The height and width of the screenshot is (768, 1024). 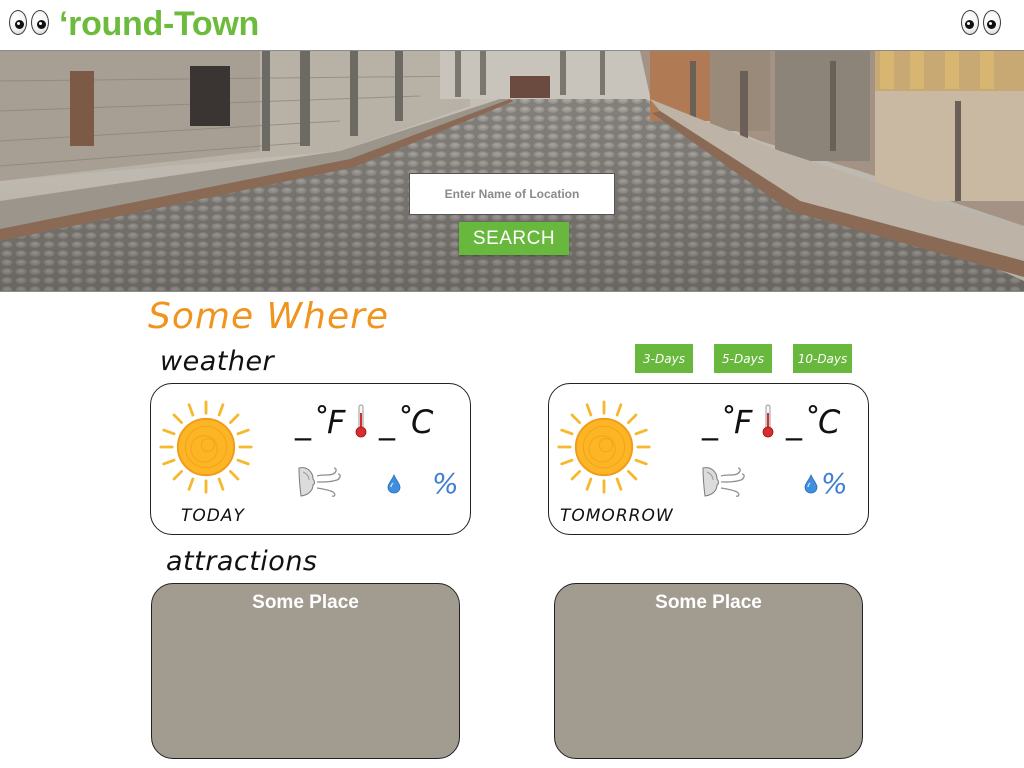 What do you see at coordinates (269, 316) in the screenshot?
I see `location-title: Some Where` at bounding box center [269, 316].